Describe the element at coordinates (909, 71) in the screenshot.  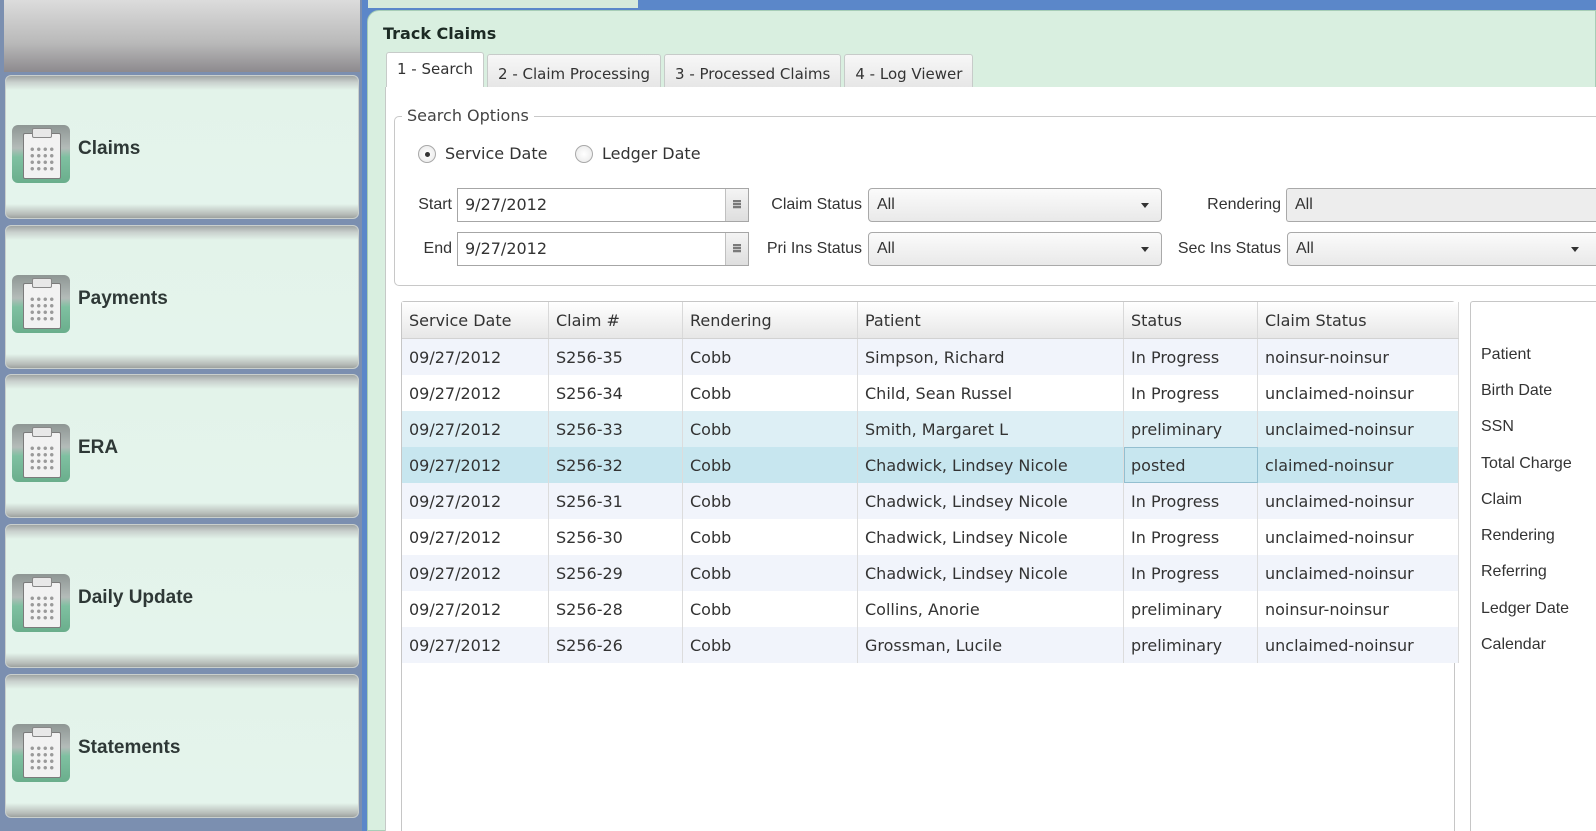
I see `tab-log-viewer: 4 - Log Viewer` at that location.